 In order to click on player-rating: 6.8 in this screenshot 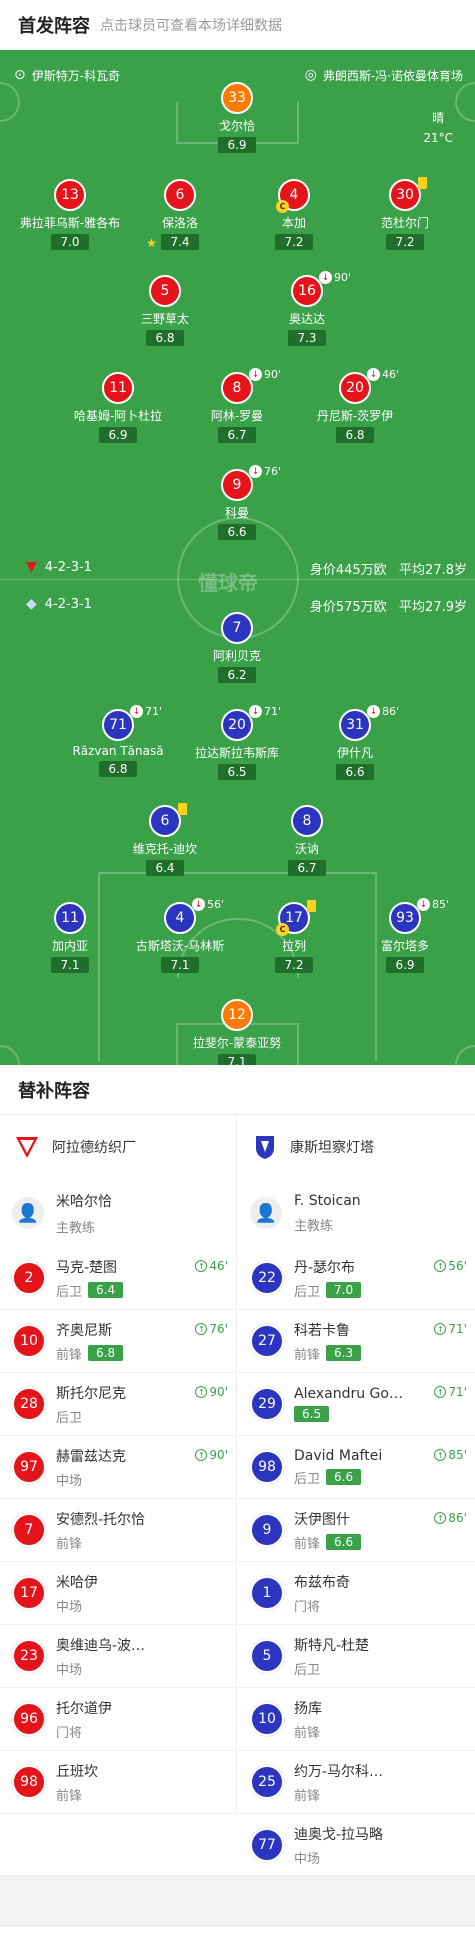, I will do `click(165, 338)`.